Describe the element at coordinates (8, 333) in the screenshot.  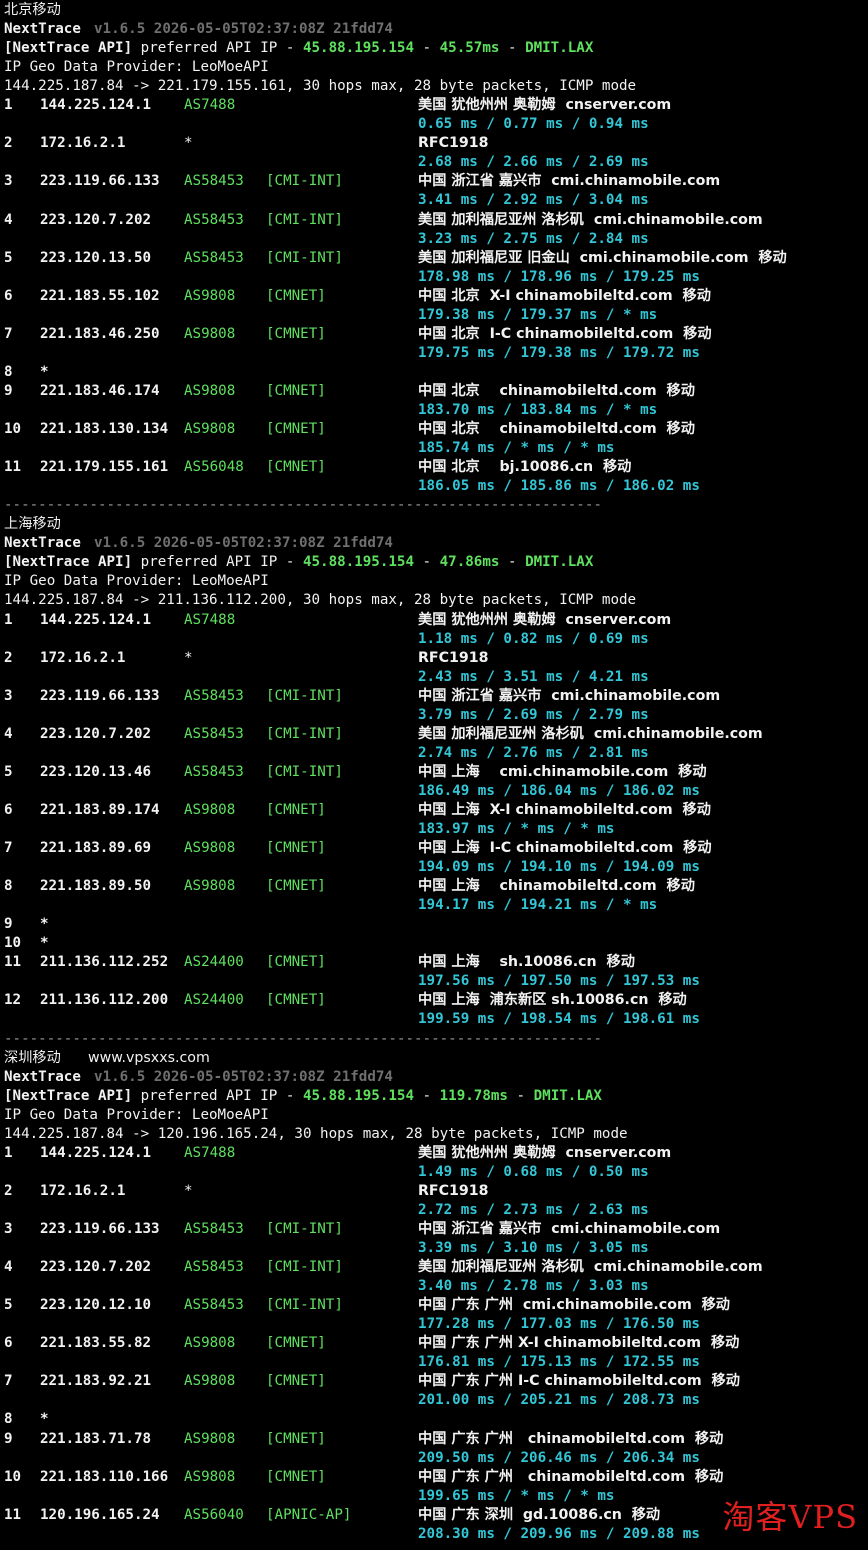
I see `hop-number: 7` at that location.